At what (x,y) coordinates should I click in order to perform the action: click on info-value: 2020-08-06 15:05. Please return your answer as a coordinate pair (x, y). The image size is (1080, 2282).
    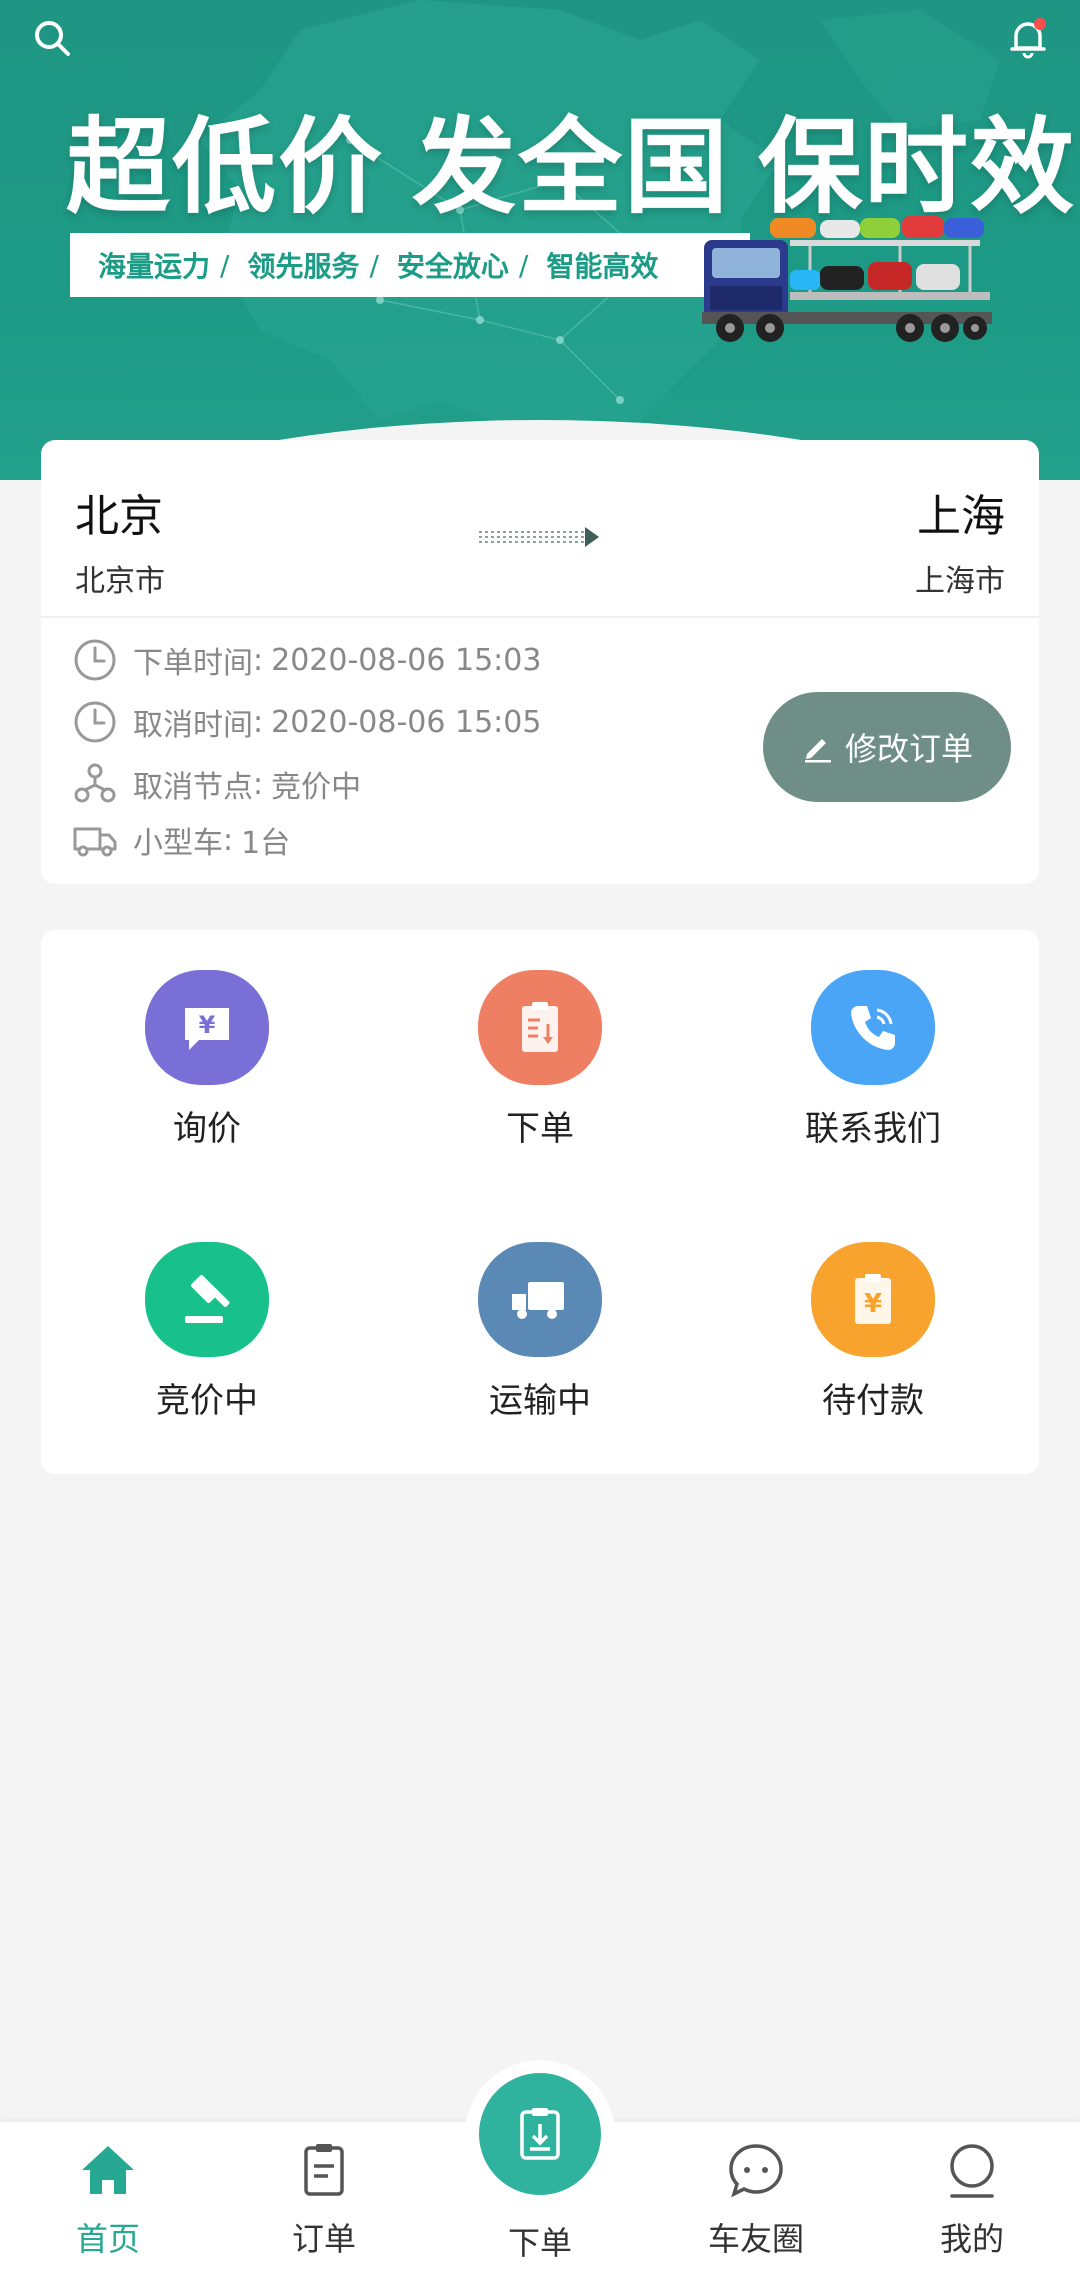
    Looking at the image, I should click on (406, 722).